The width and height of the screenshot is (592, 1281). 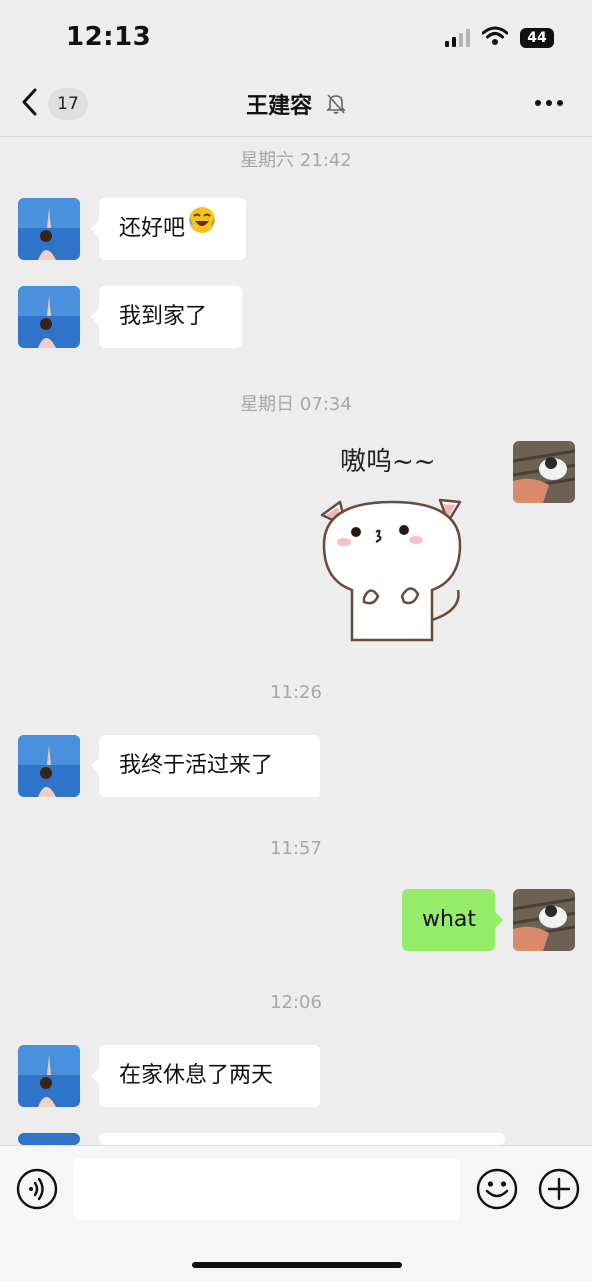 I want to click on message-bubble-incoming: 还好吧, so click(x=168, y=229).